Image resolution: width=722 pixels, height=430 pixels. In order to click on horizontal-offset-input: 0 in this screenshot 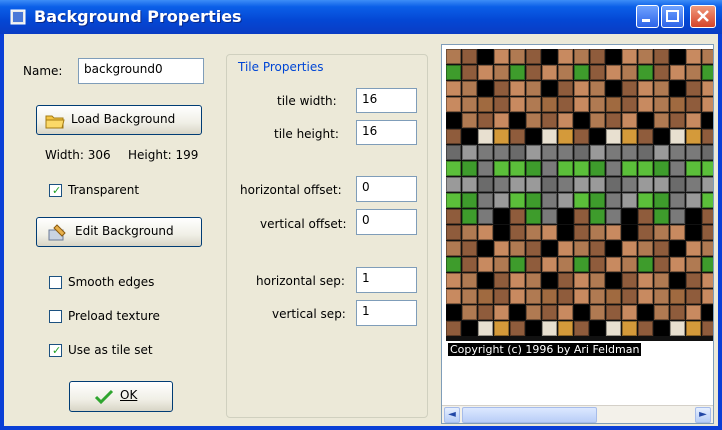, I will do `click(386, 189)`.